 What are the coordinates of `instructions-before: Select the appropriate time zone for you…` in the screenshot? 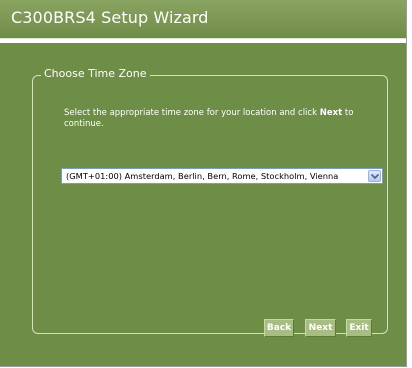 It's located at (192, 113).